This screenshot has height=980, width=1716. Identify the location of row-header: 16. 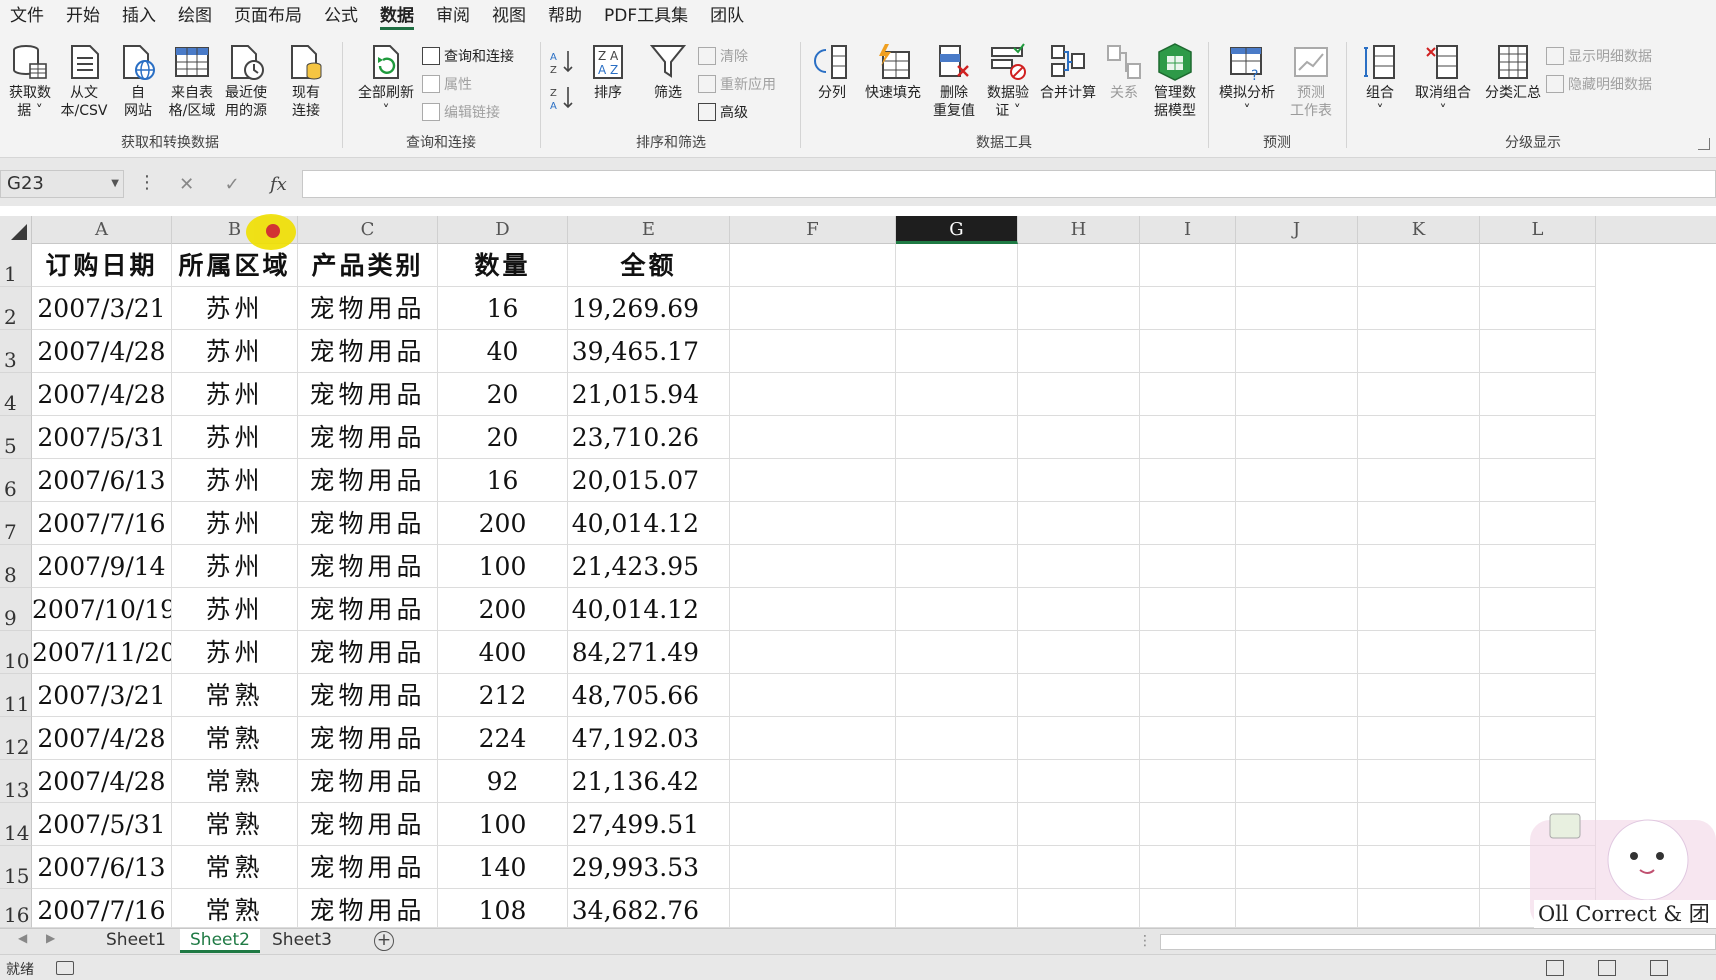
(16, 908).